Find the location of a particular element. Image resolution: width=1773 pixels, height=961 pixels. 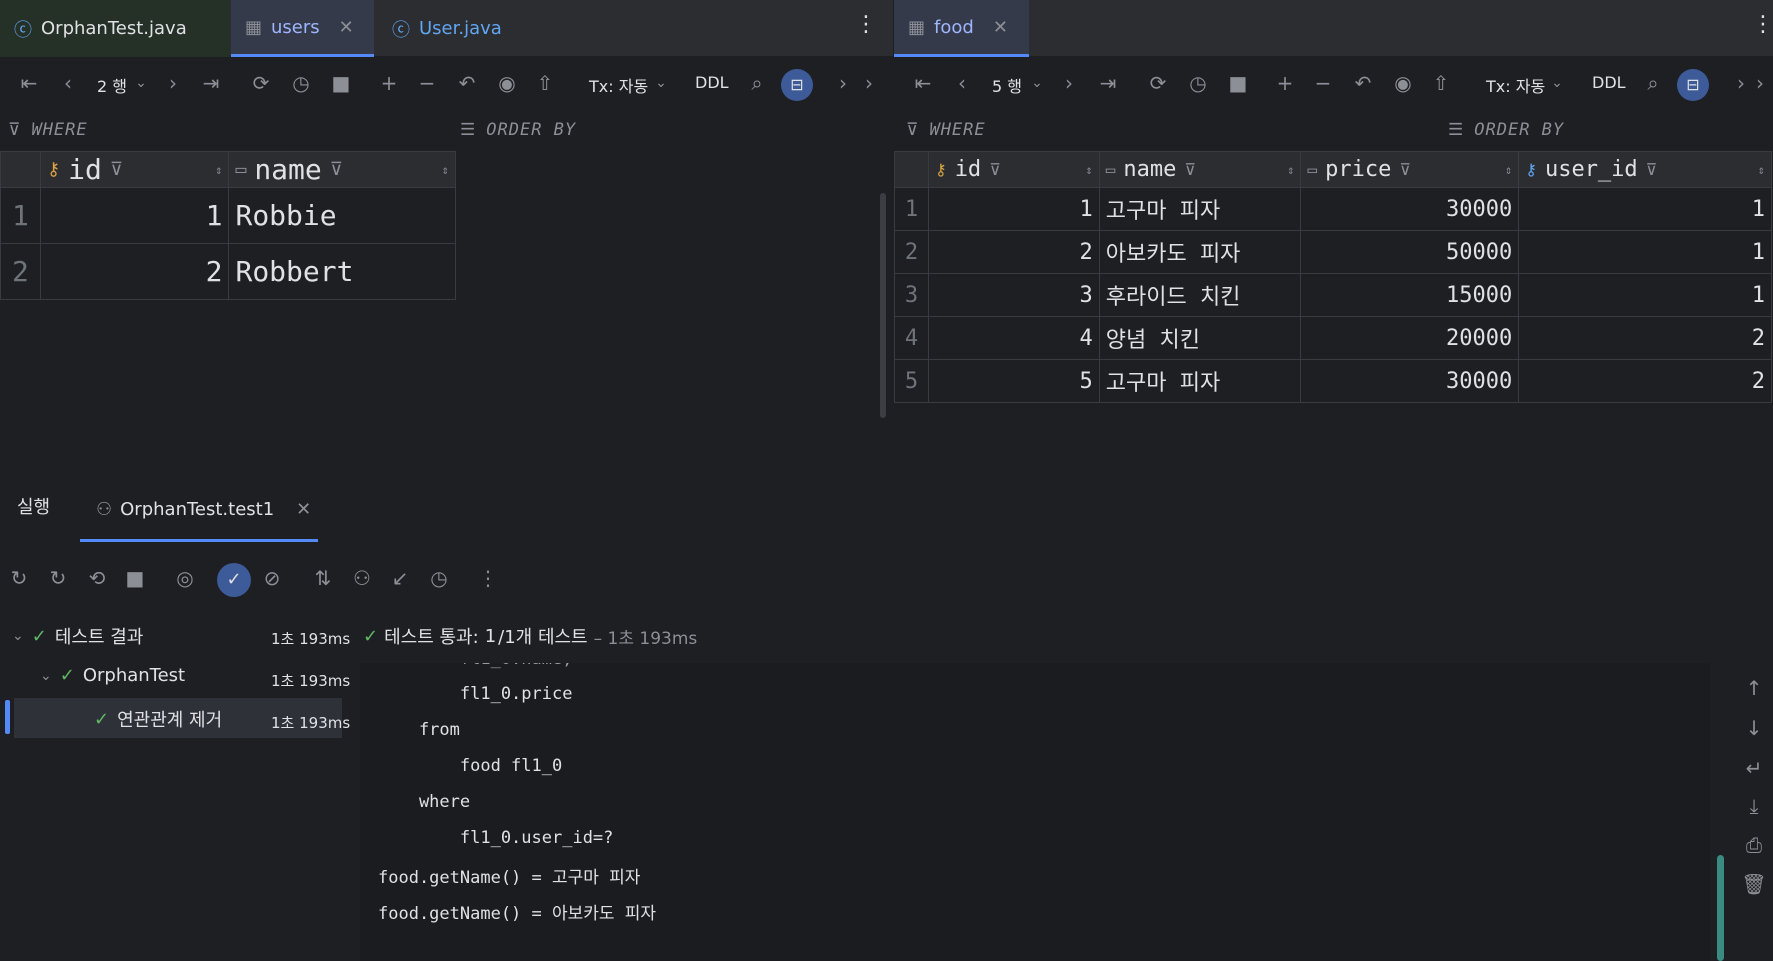

tab-run: 실행 is located at coordinates (33, 506).